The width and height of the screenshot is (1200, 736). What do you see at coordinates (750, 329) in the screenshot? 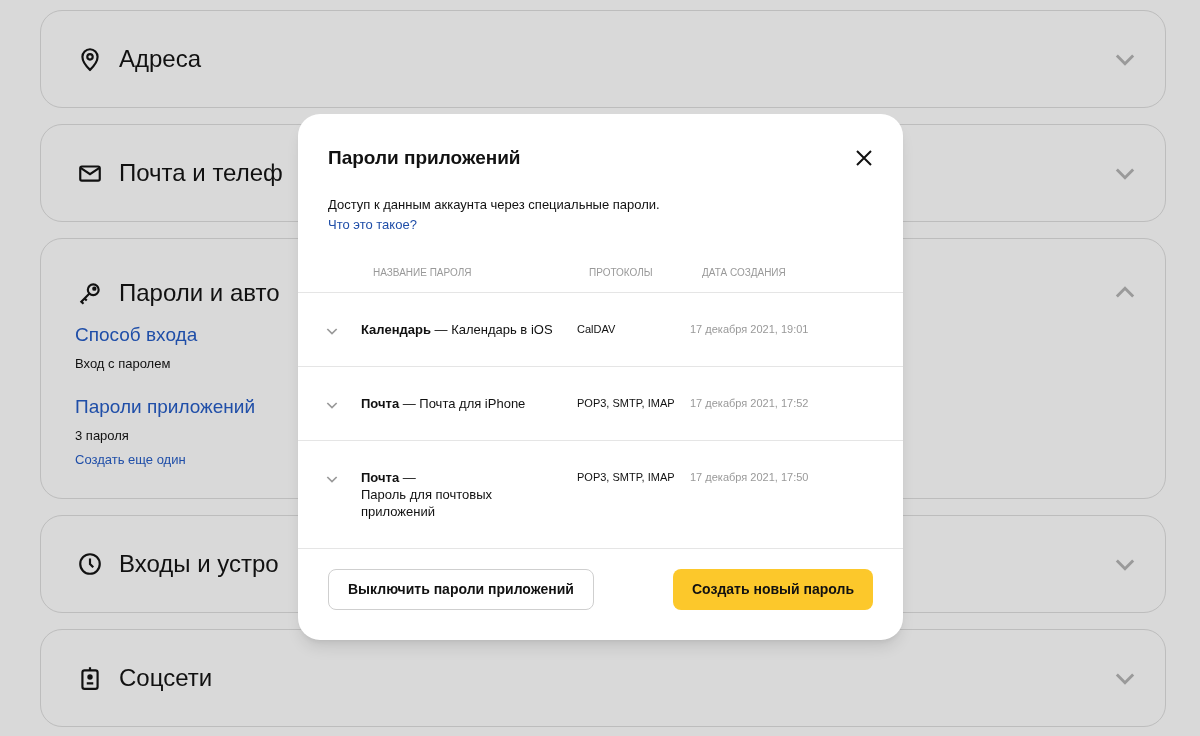
I see `password-date: 17 декабря 2021, 19:01` at bounding box center [750, 329].